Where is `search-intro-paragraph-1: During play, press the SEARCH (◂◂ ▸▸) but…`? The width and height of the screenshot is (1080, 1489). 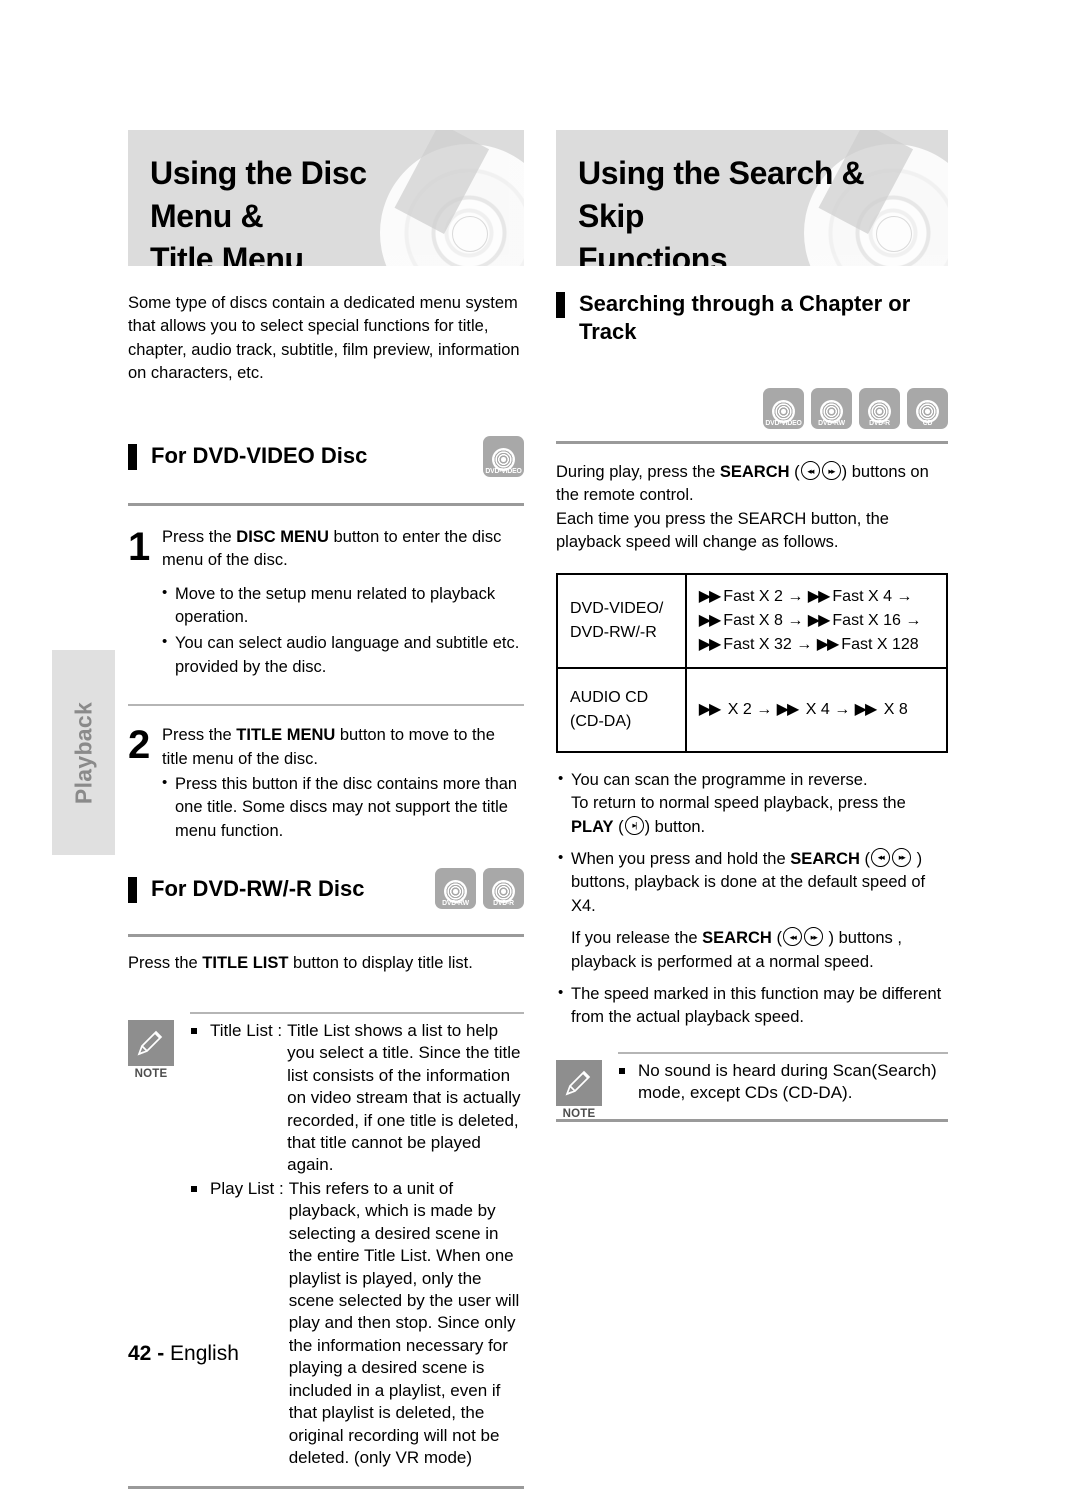
search-intro-paragraph-1: During play, press the SEARCH (◂◂ ▸▸) but… is located at coordinates (742, 483).